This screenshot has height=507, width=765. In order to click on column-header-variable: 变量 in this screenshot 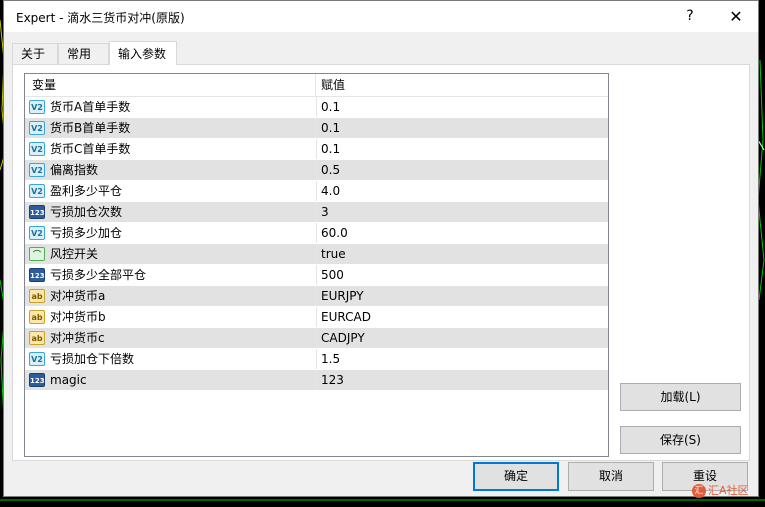, I will do `click(44, 85)`.